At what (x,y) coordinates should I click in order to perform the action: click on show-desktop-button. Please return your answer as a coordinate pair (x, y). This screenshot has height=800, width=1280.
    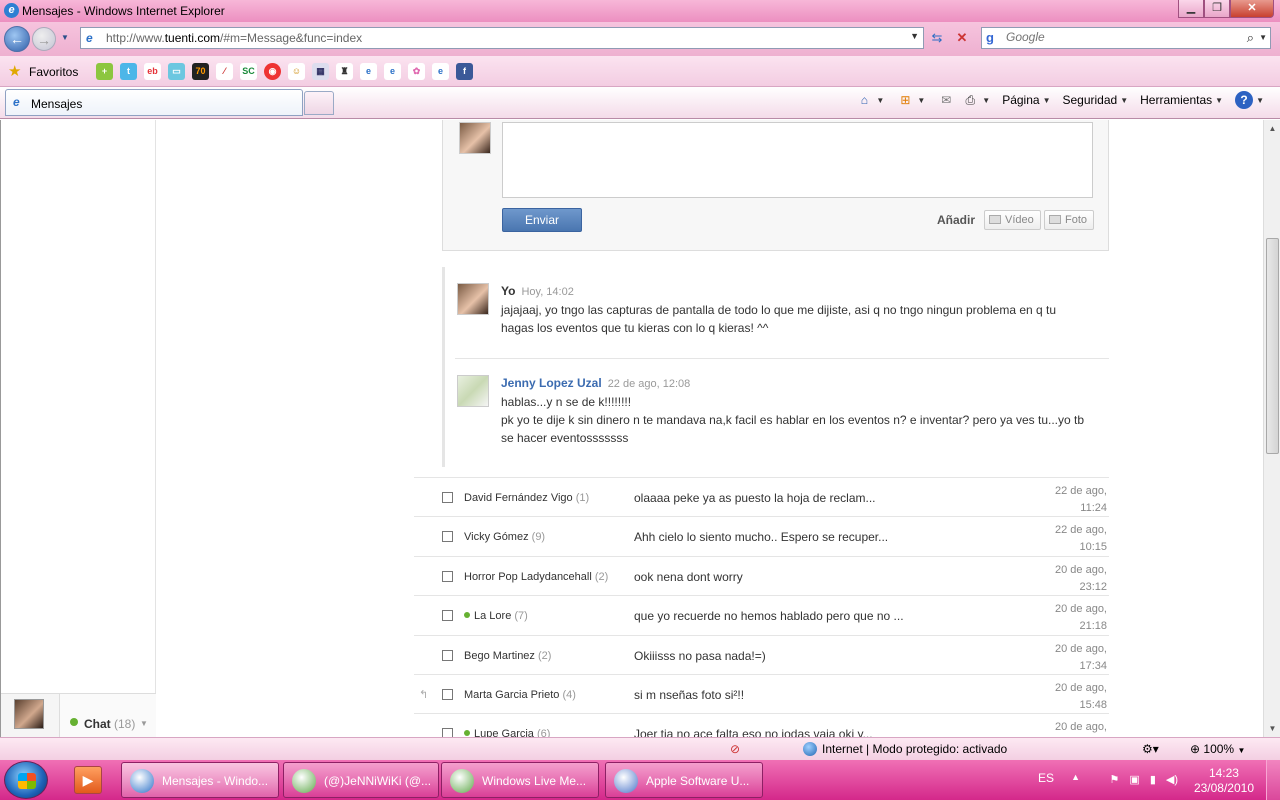
    Looking at the image, I should click on (1273, 780).